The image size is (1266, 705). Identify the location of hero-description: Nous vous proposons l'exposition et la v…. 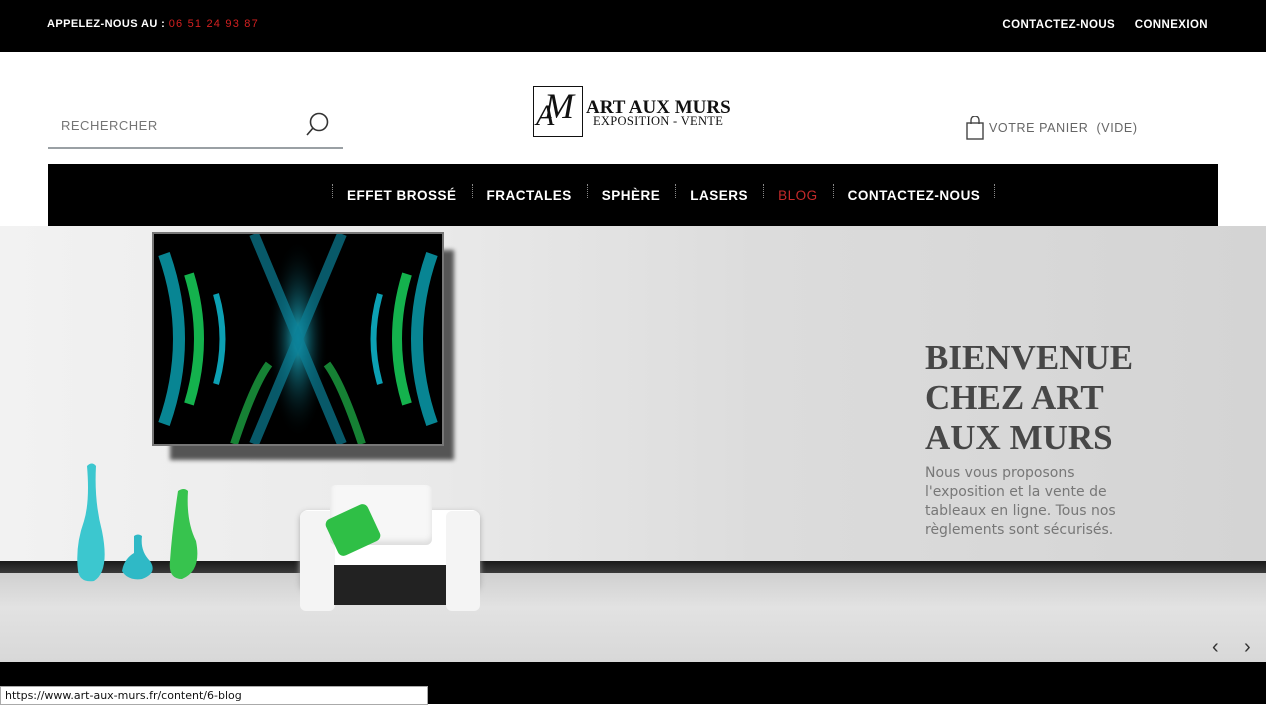
(1020, 501).